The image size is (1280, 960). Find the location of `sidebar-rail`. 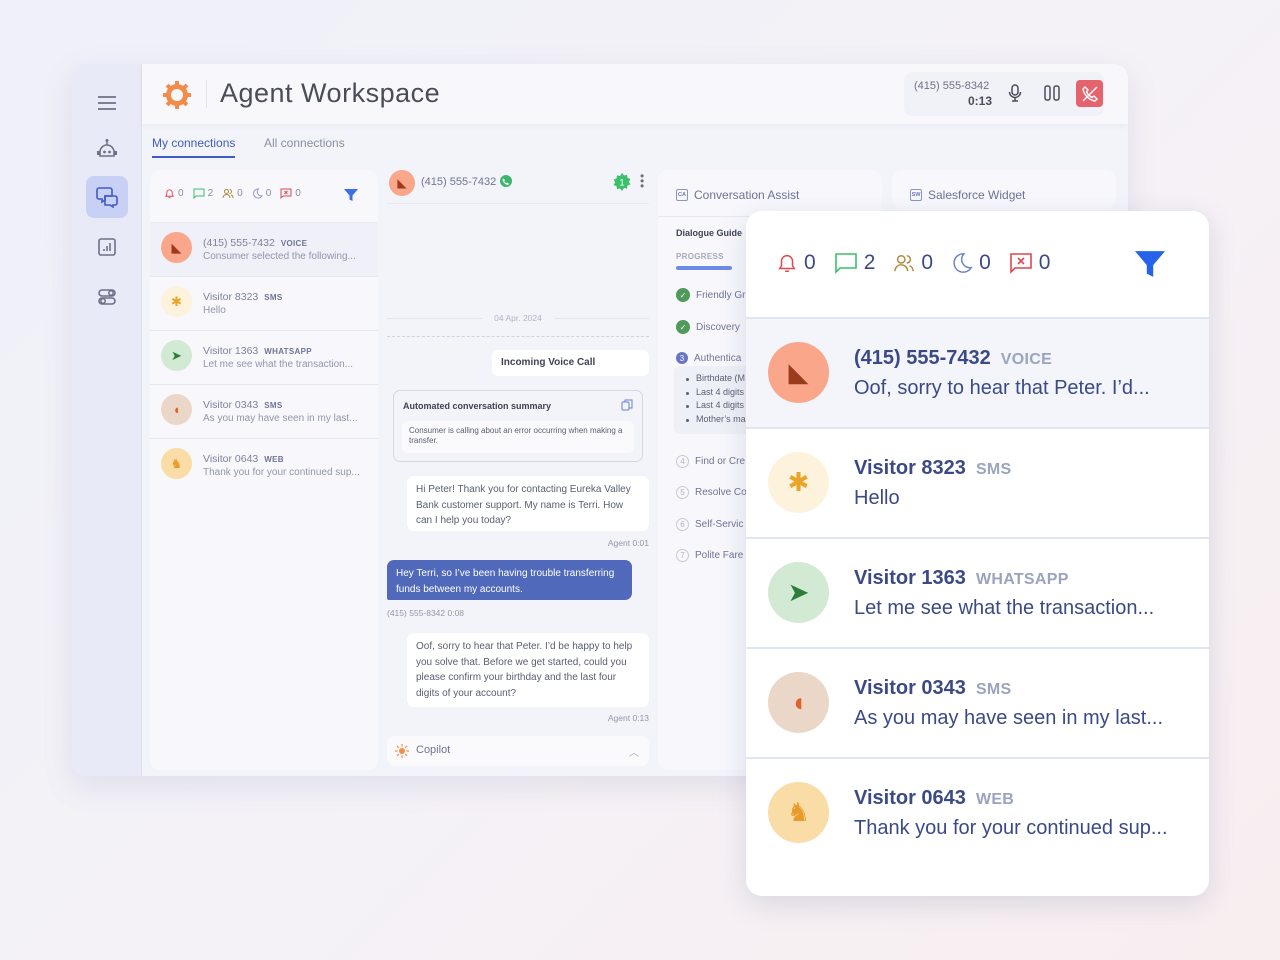

sidebar-rail is located at coordinates (107, 420).